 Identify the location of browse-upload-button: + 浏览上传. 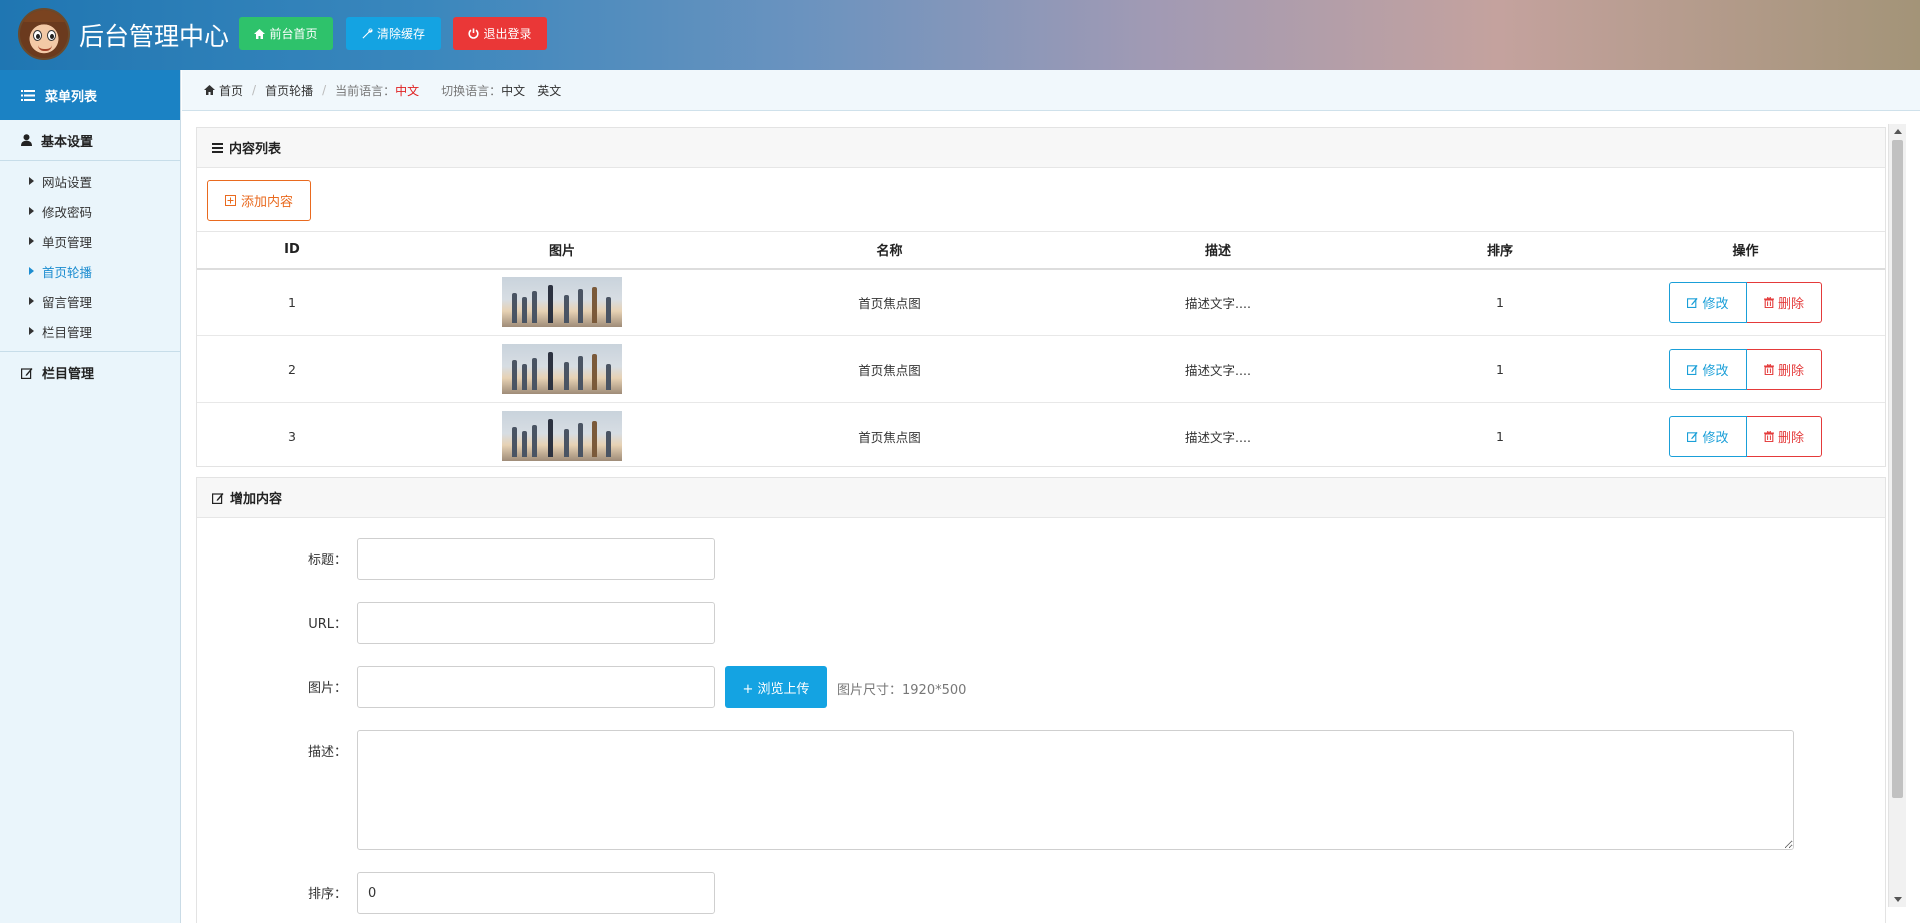
(776, 687).